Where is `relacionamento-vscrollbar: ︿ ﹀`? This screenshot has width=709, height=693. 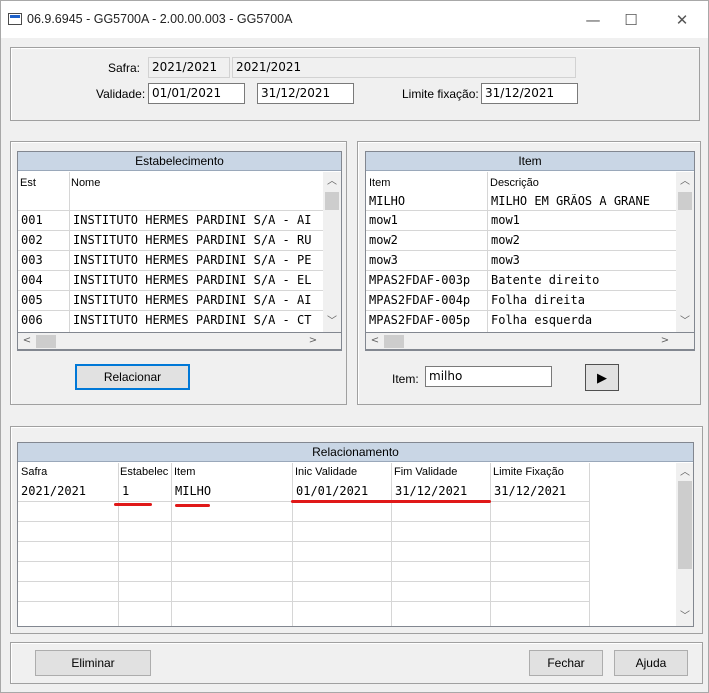 relacionamento-vscrollbar: ︿ ﹀ is located at coordinates (684, 544).